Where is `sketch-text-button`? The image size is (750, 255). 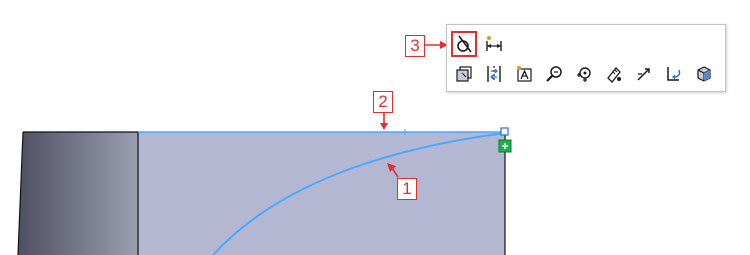 sketch-text-button is located at coordinates (524, 74).